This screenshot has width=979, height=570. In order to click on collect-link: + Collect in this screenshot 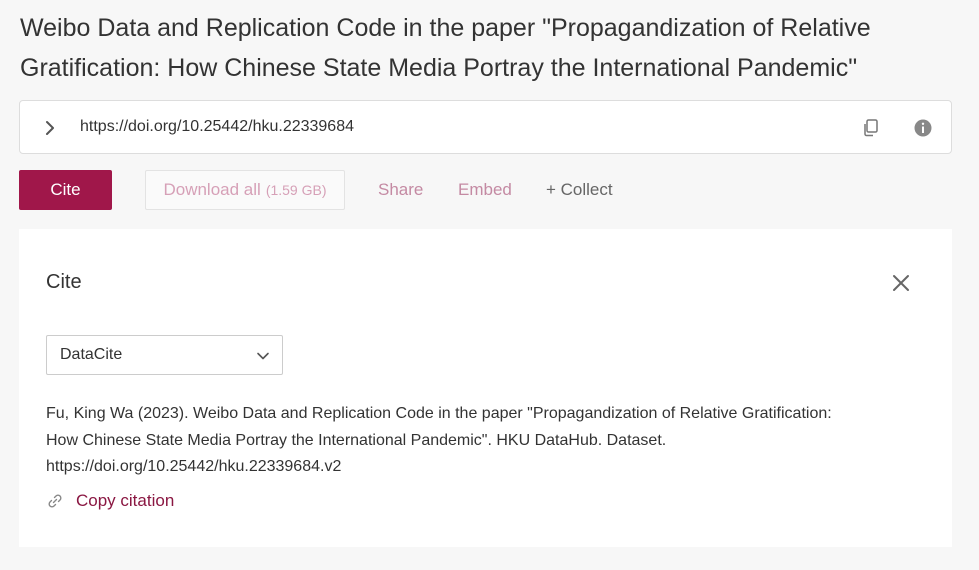, I will do `click(579, 190)`.